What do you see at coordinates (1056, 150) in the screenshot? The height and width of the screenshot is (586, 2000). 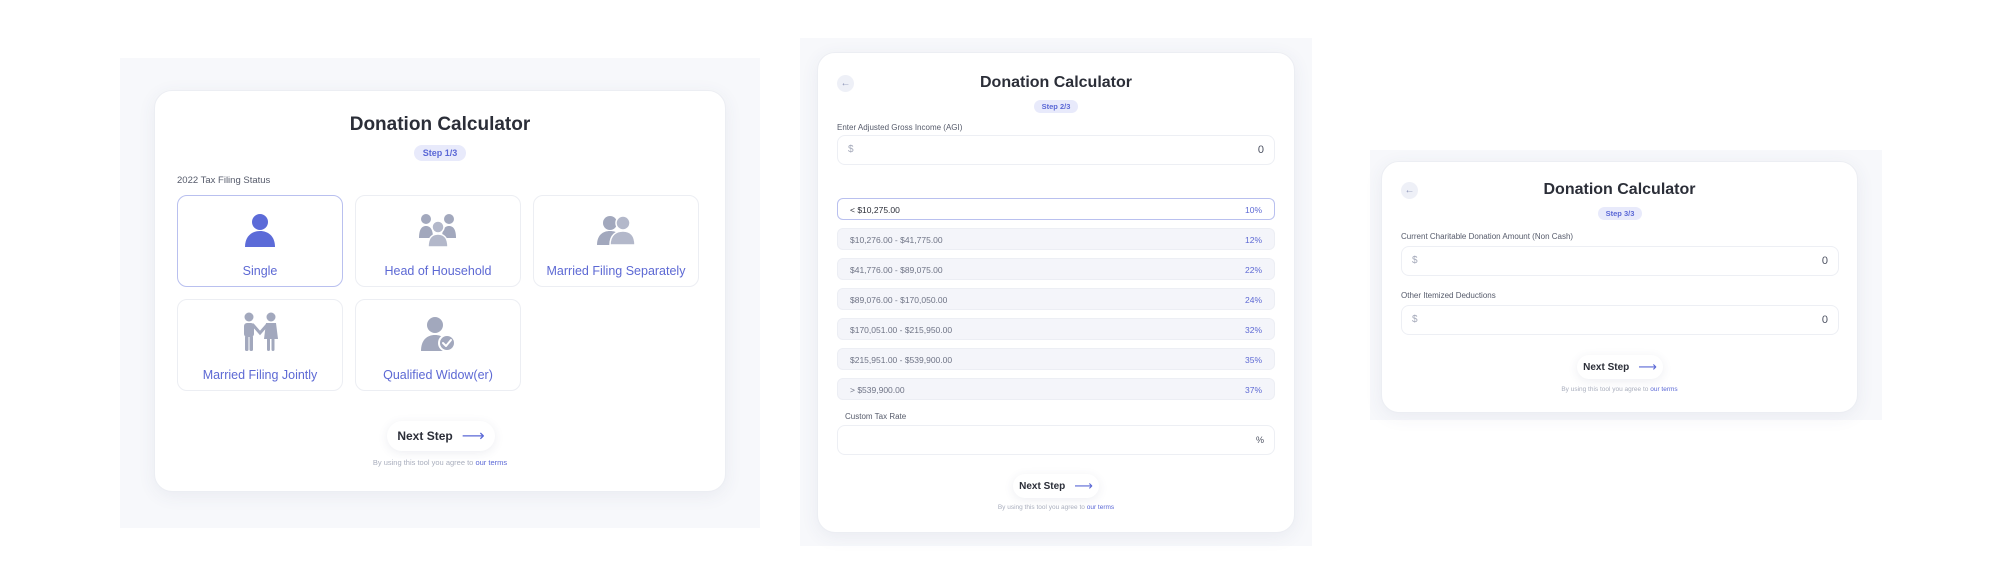 I see `agi-input: $ 0` at bounding box center [1056, 150].